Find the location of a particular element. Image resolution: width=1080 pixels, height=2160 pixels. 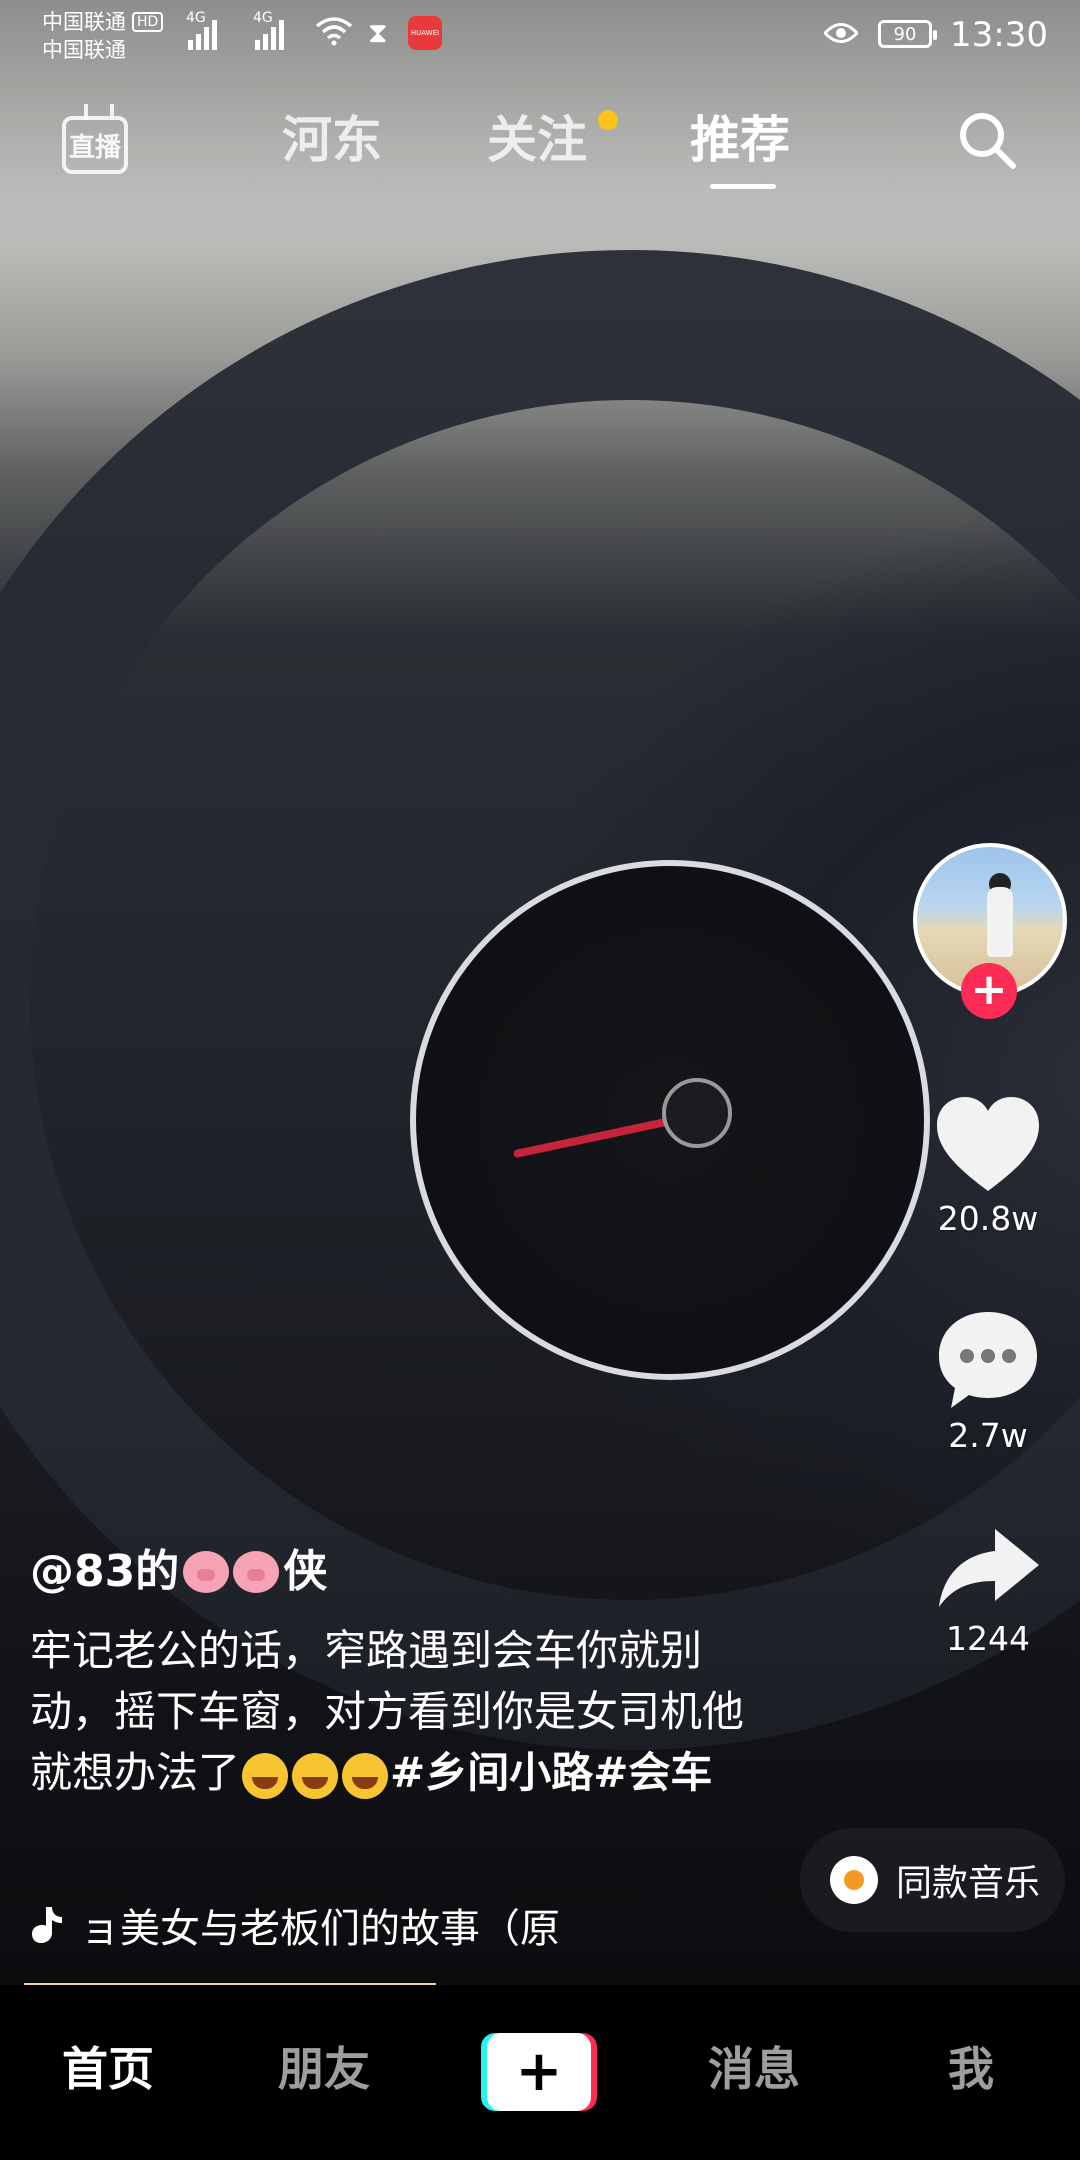

nav-messages: 消息 is located at coordinates (754, 2069).